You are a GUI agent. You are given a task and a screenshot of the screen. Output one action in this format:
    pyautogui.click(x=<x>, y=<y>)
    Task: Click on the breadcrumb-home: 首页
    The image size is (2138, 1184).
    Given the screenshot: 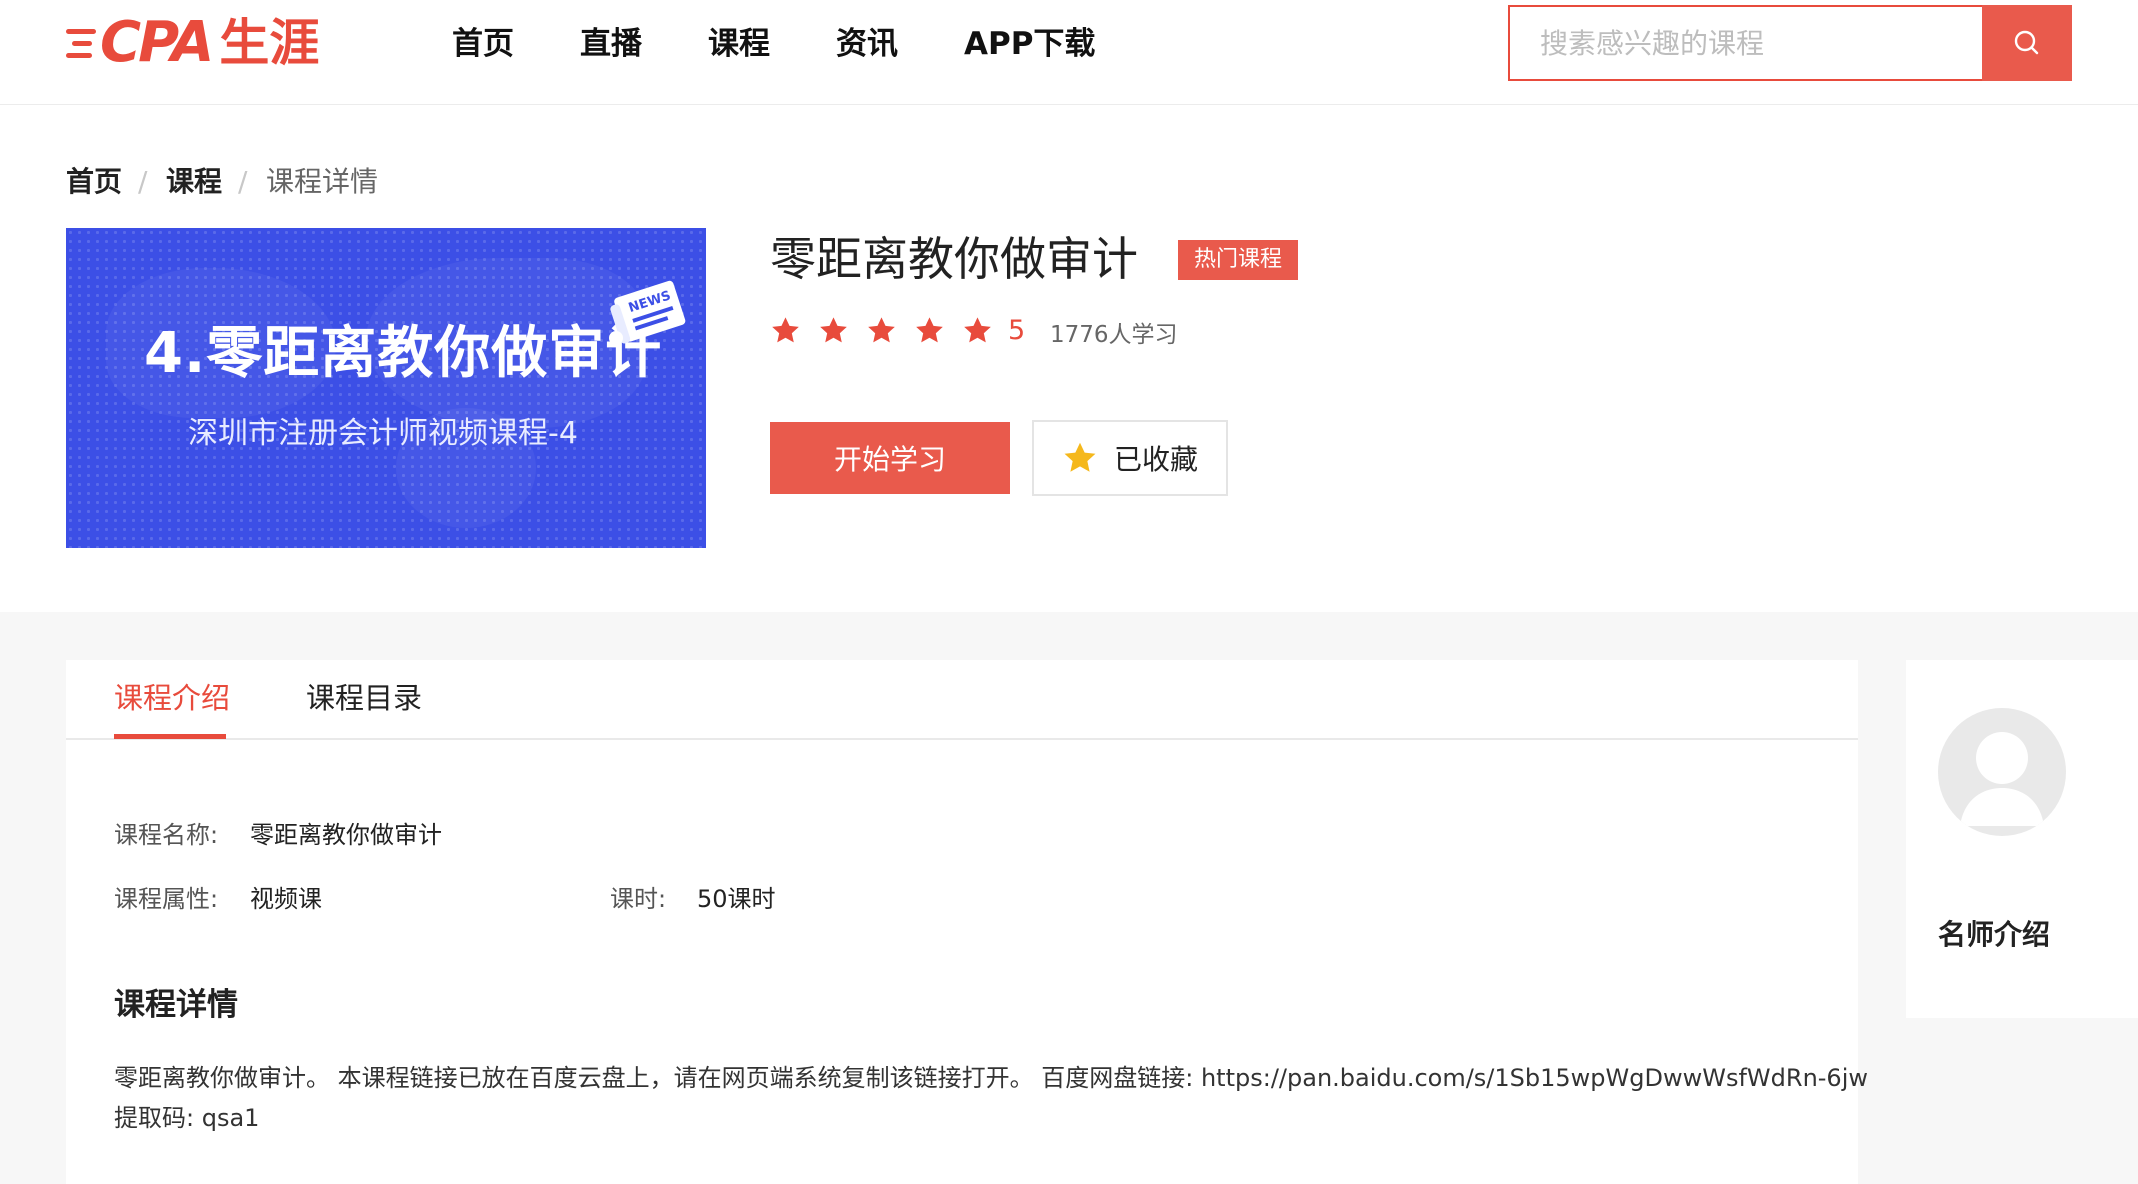 What is the action you would take?
    pyautogui.click(x=94, y=182)
    